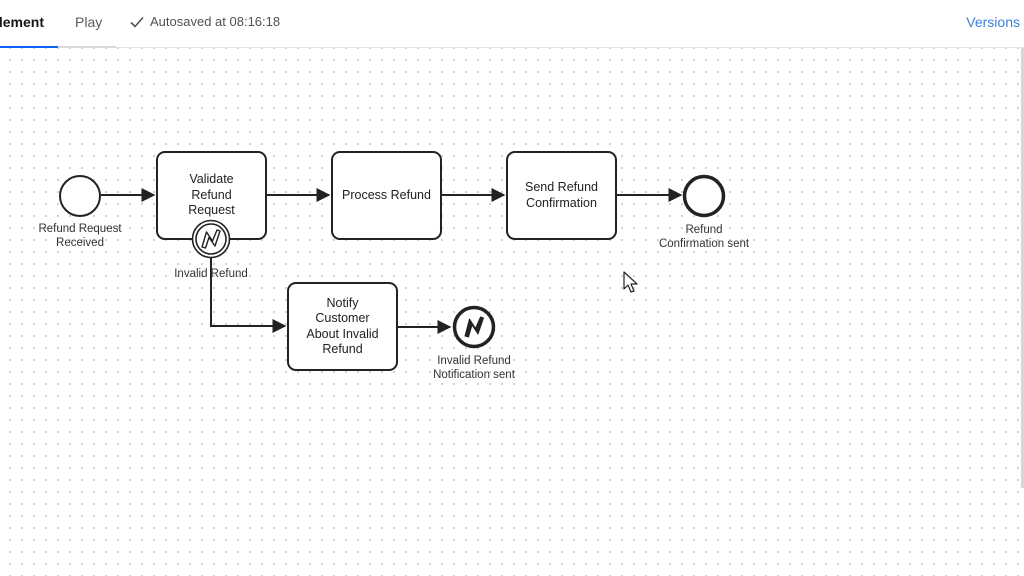  I want to click on start-event-circle, so click(80, 196).